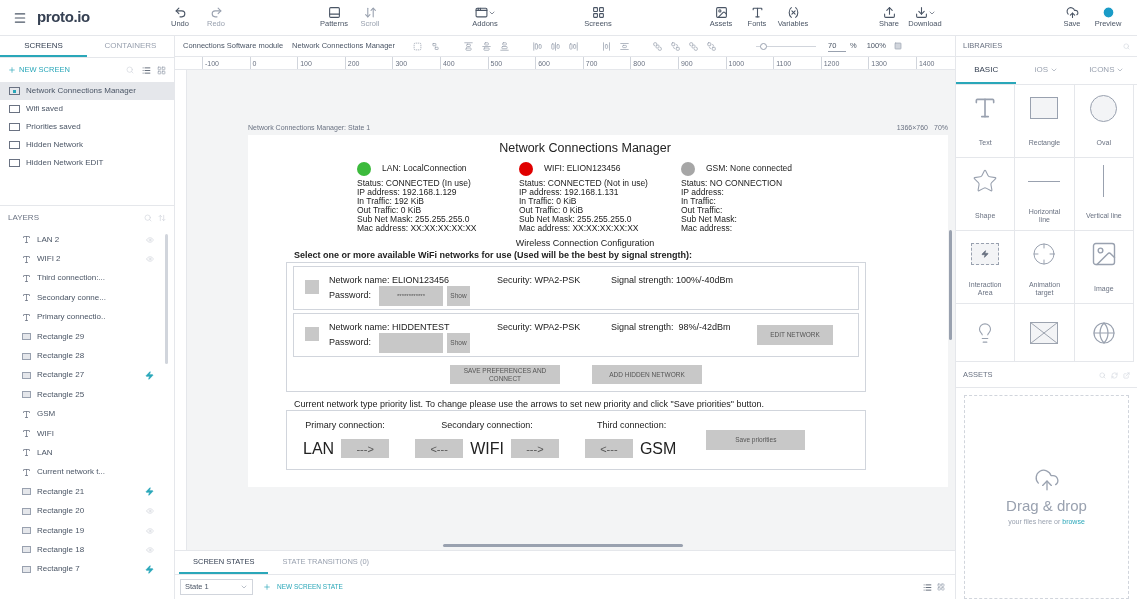 Image resolution: width=1137 pixels, height=599 pixels. I want to click on layer-item: Rectangle 21, so click(87, 492).